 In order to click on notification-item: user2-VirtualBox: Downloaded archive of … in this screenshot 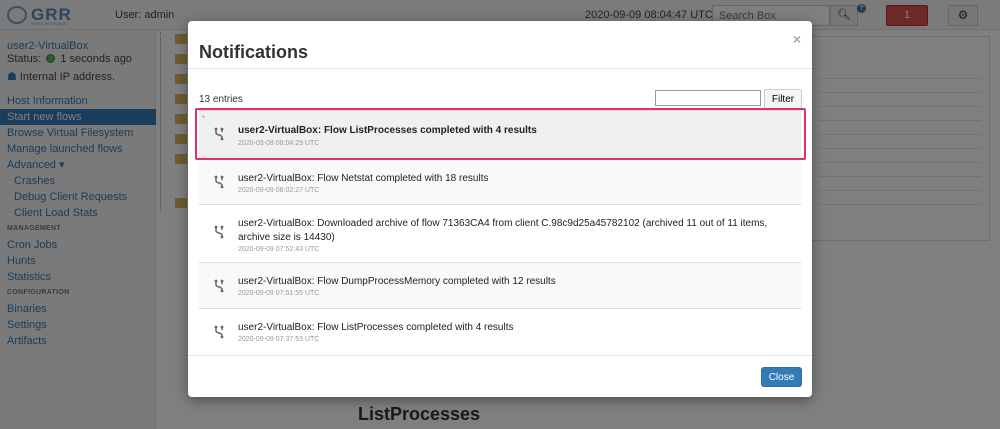, I will do `click(500, 234)`.